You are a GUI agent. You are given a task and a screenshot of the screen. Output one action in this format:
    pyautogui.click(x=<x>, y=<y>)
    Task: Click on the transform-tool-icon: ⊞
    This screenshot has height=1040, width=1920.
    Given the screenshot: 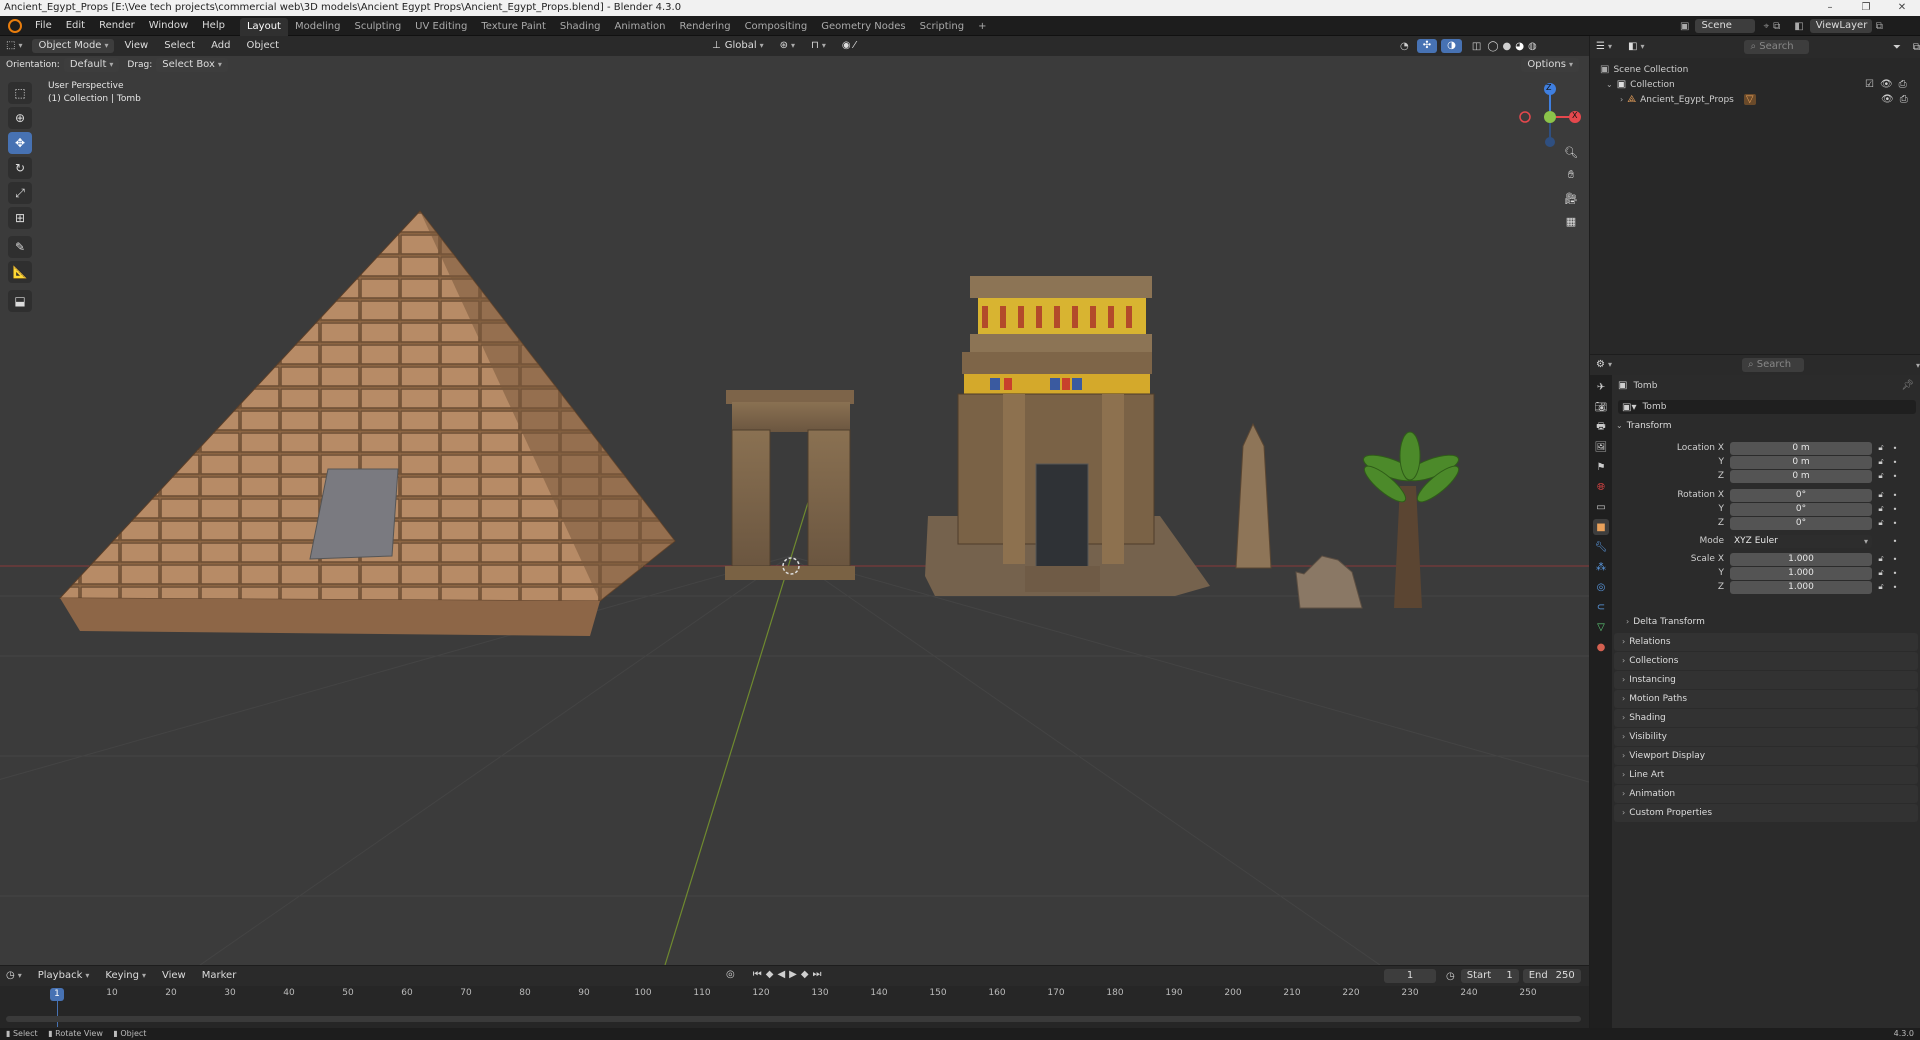 What is the action you would take?
    pyautogui.click(x=20, y=218)
    